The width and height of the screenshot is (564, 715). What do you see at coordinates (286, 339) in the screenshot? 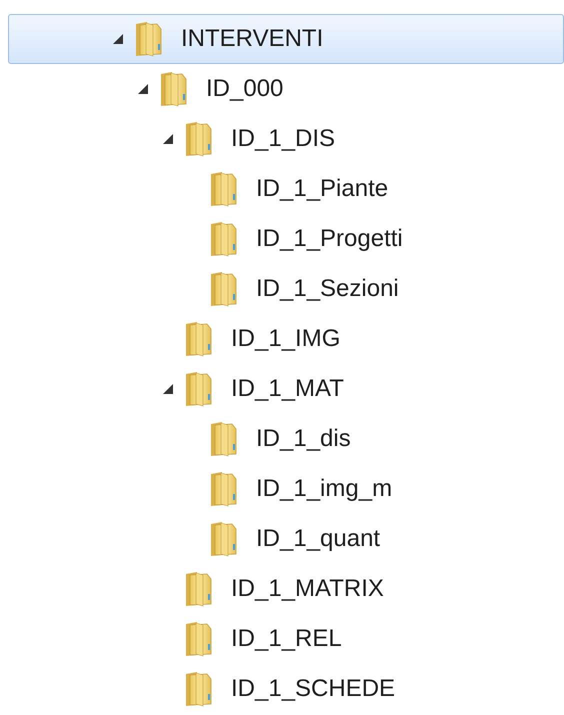
I see `tree-item: ID_1_IMG` at bounding box center [286, 339].